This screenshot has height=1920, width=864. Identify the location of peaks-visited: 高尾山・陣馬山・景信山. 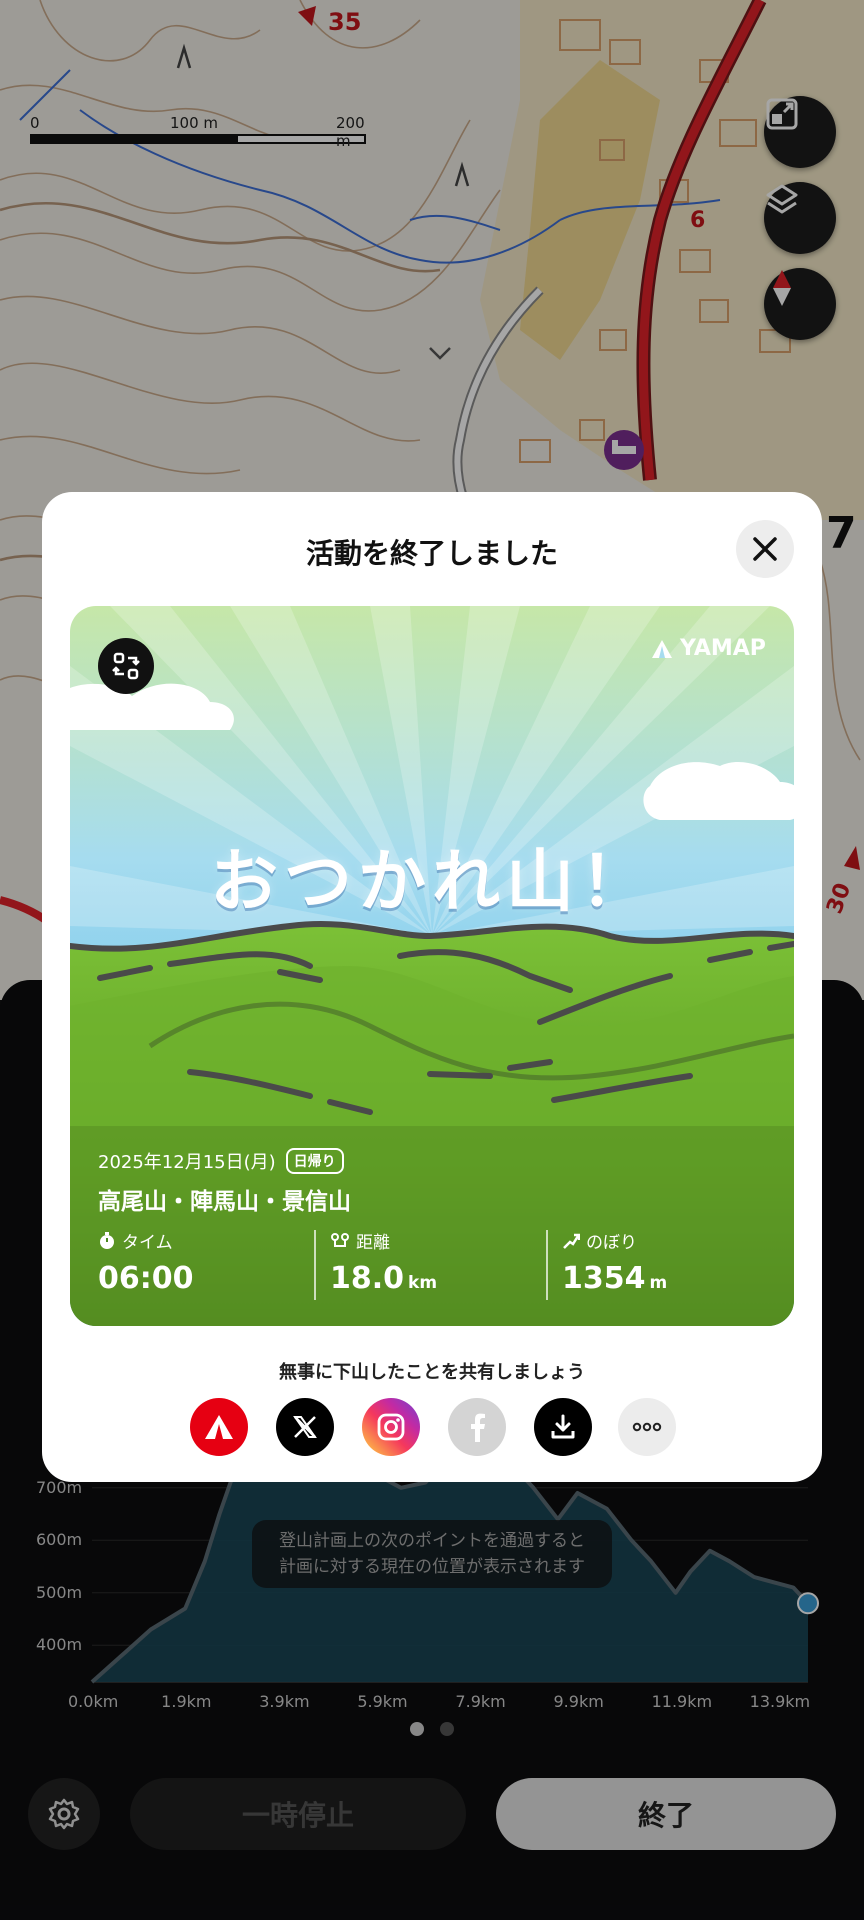
(224, 1202).